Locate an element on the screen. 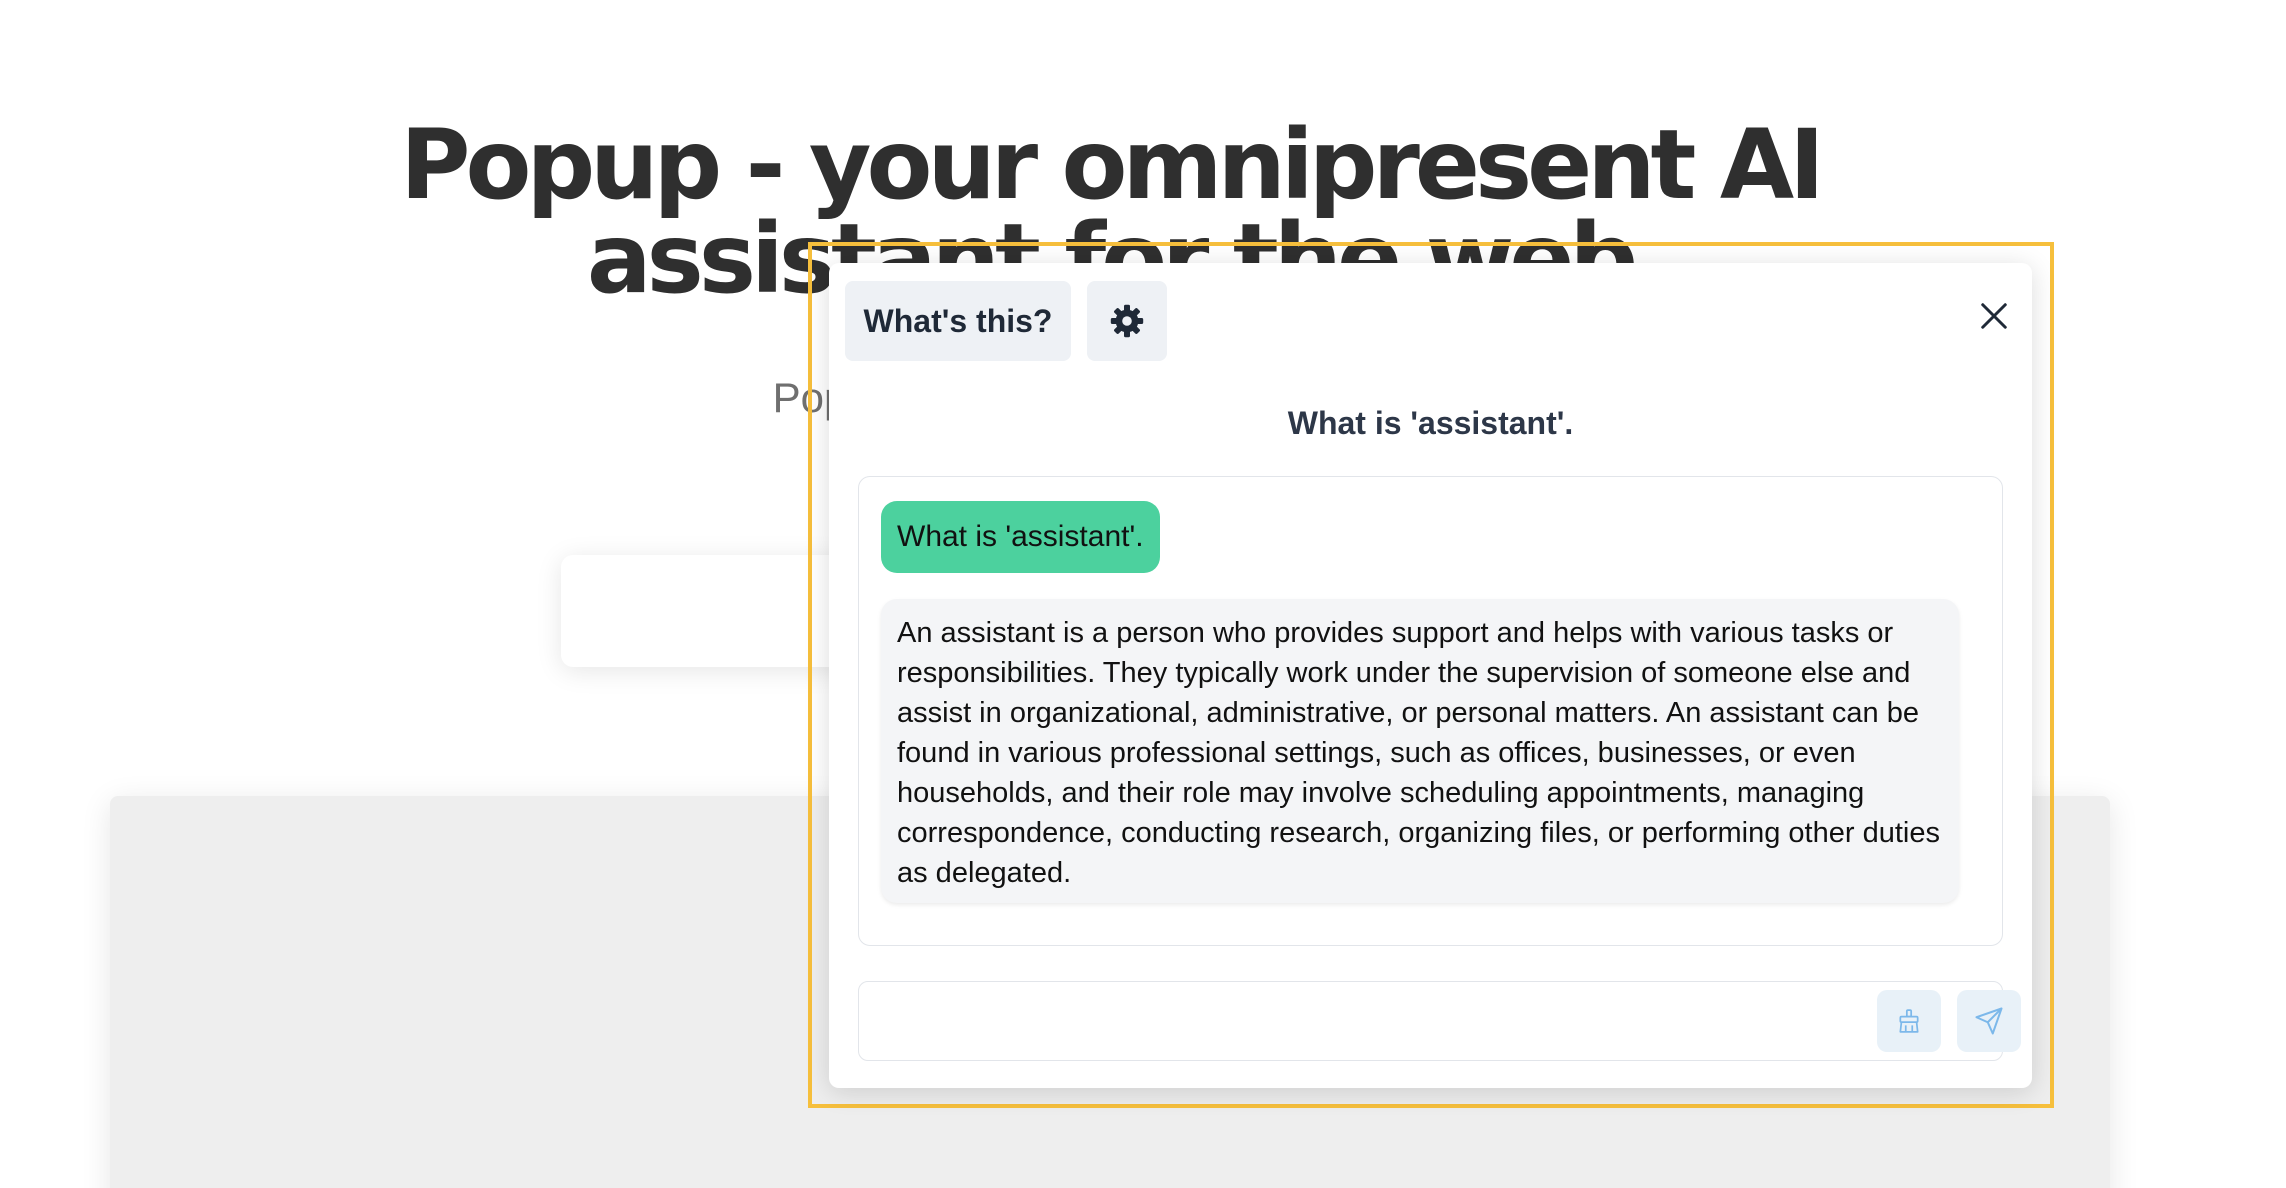 Image resolution: width=2286 pixels, height=1188 pixels. whats-this-button: What's this? is located at coordinates (958, 321).